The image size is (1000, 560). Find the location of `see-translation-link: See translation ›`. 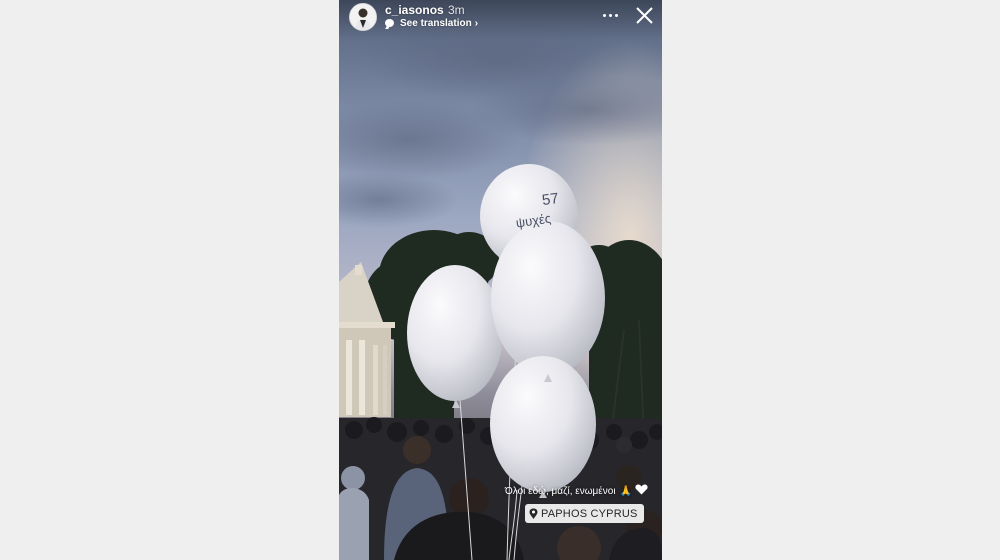

see-translation-link: See translation › is located at coordinates (431, 23).